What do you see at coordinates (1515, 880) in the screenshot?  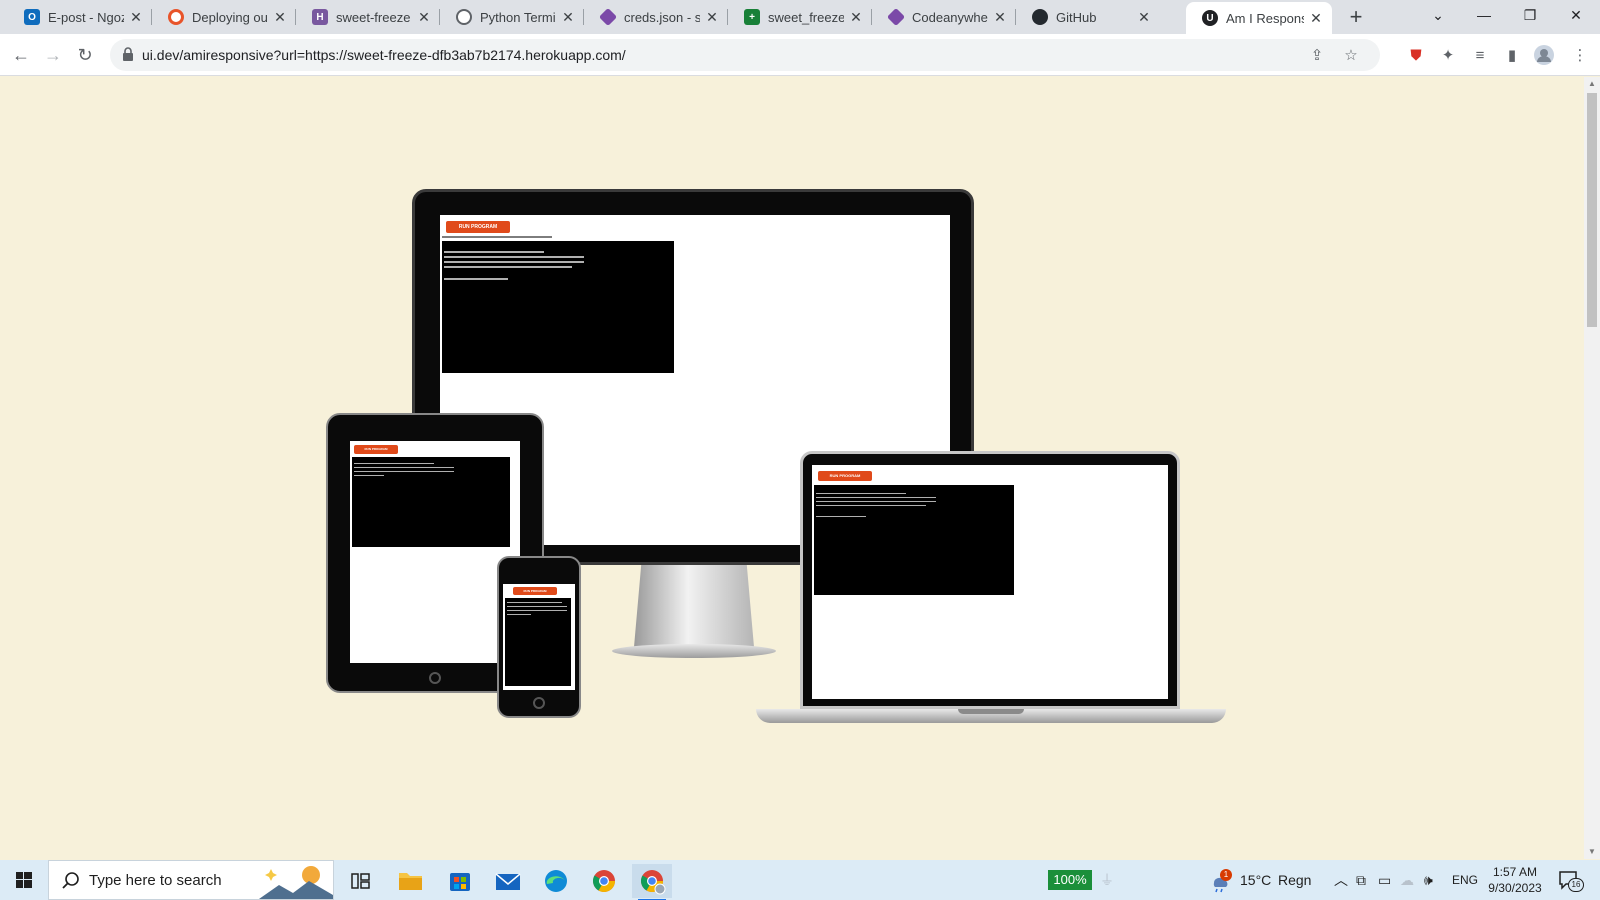 I see `system-clock: 1:57 AM 9/30/2023` at bounding box center [1515, 880].